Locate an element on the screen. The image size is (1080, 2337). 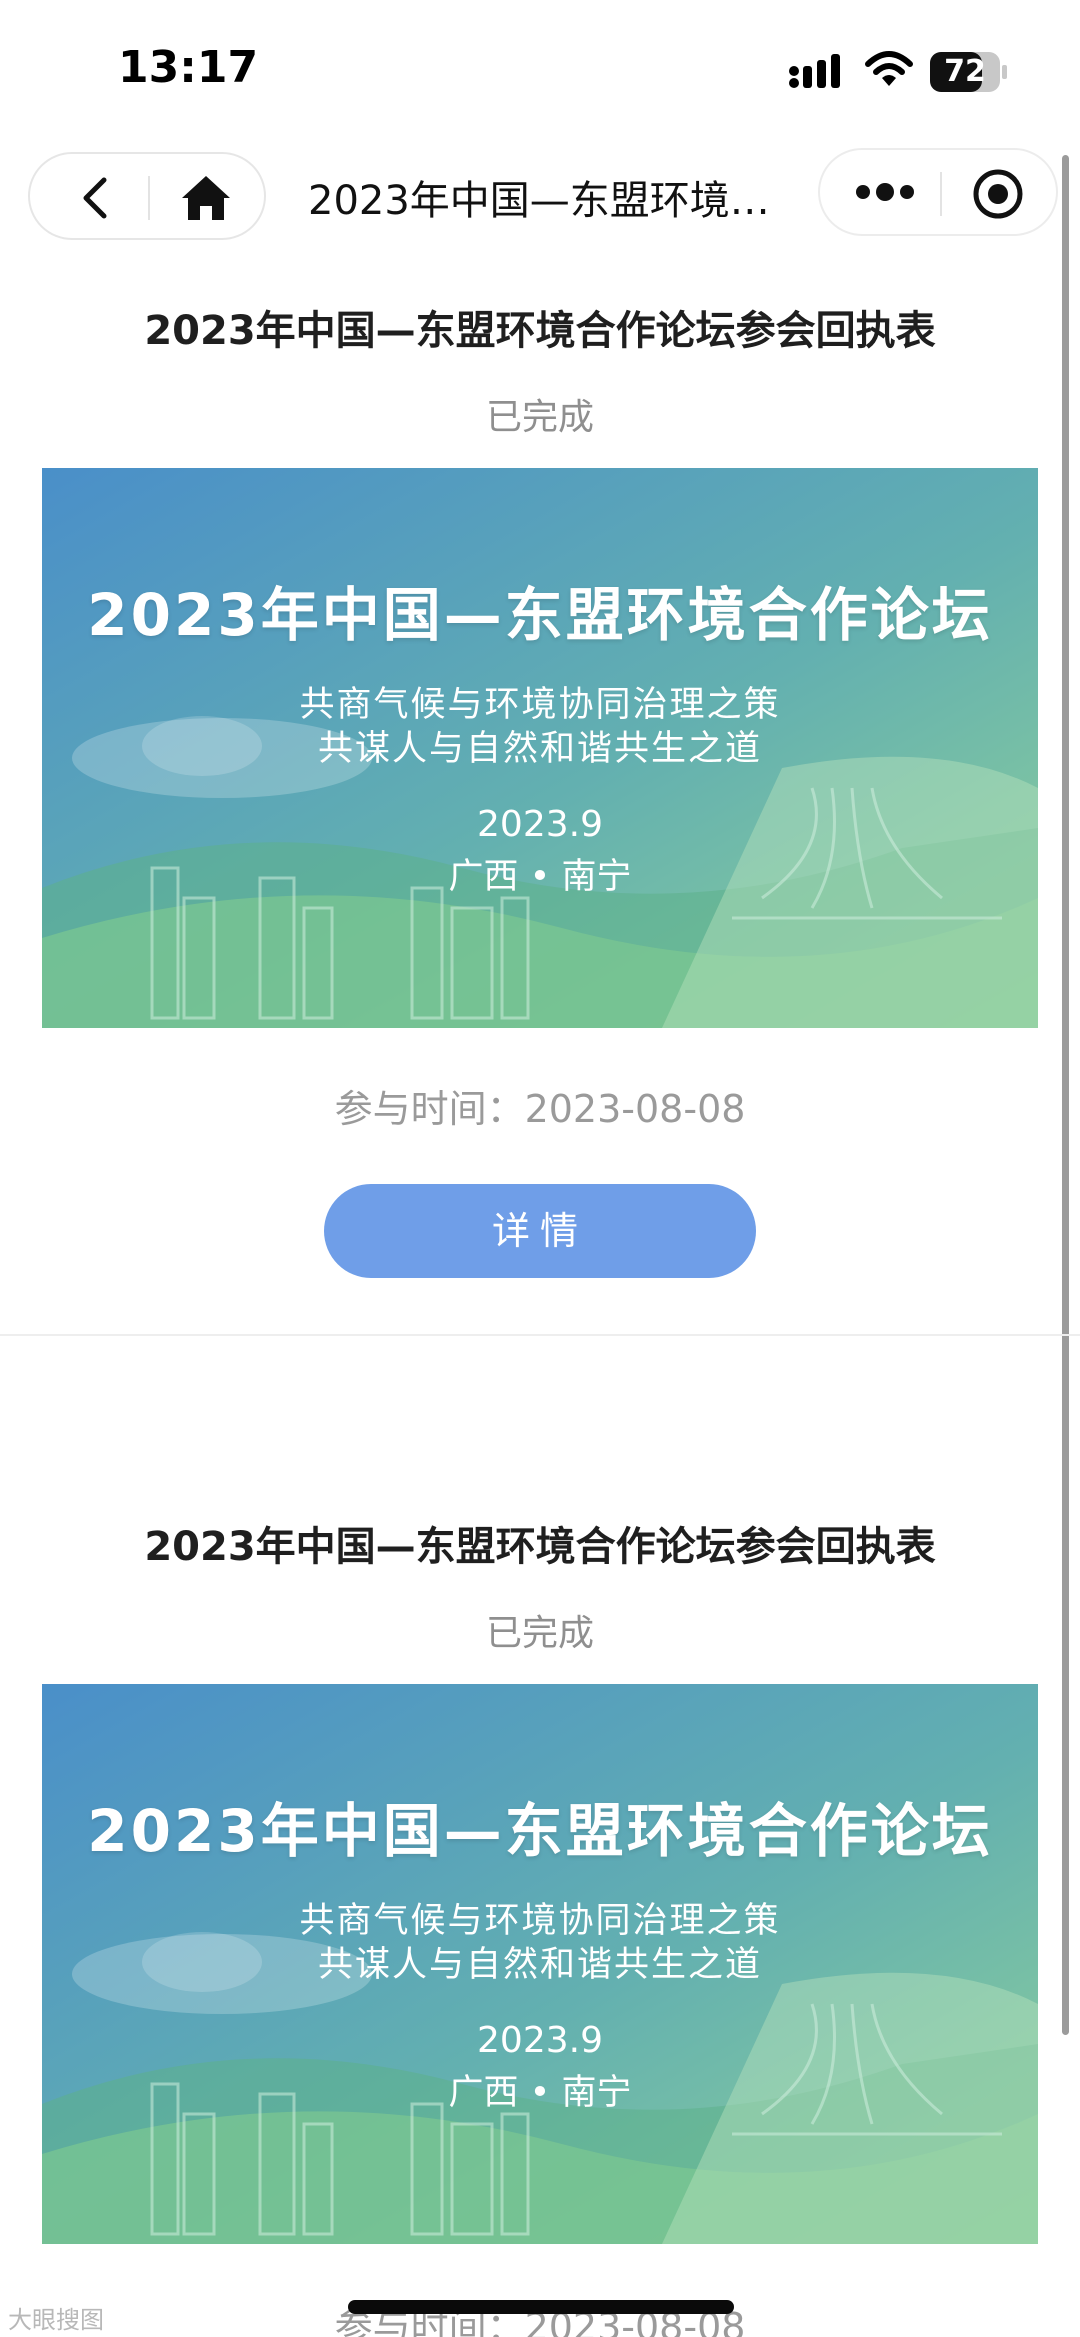
back-icon is located at coordinates (96, 198).